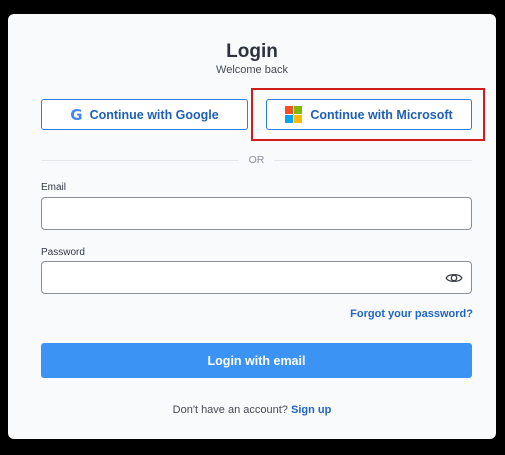  I want to click on divider-line-left, so click(140, 160).